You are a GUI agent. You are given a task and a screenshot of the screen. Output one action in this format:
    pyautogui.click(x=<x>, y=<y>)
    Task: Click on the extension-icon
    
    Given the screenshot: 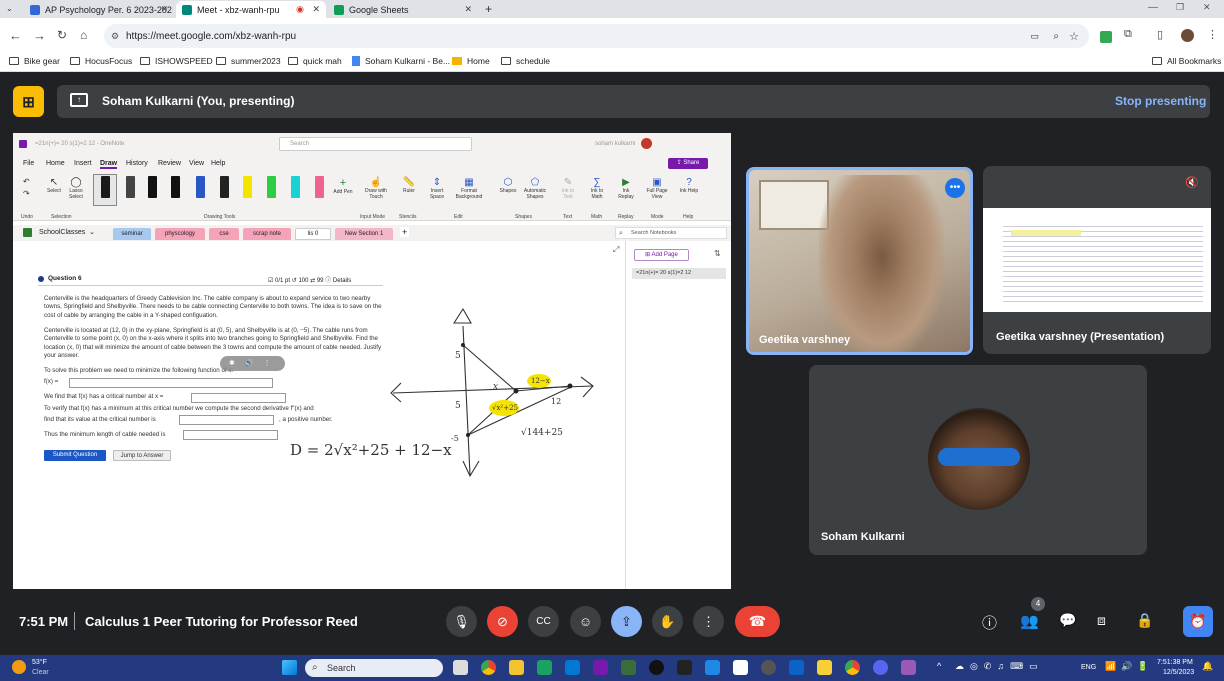 What is the action you would take?
    pyautogui.click(x=1106, y=37)
    